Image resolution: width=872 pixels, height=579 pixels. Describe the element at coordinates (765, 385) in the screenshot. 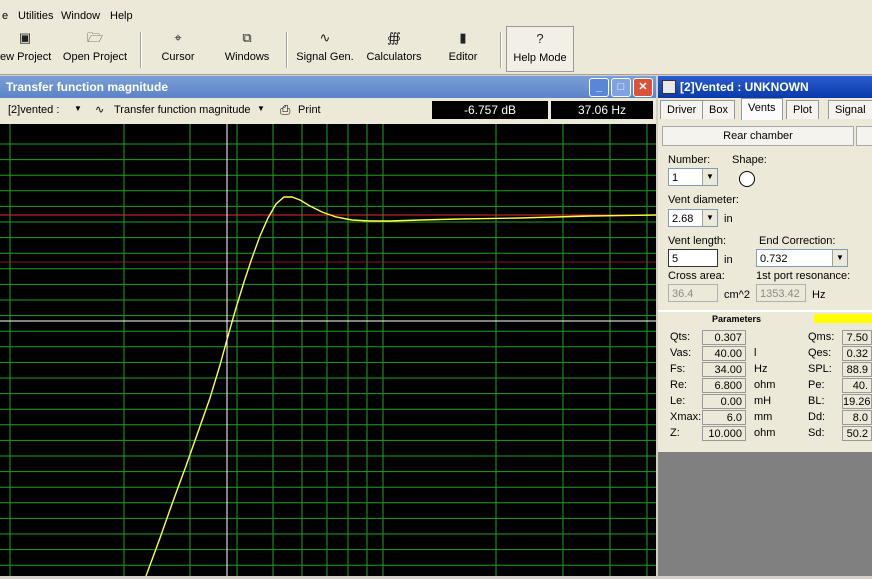

I see `param-unit: ohm` at that location.